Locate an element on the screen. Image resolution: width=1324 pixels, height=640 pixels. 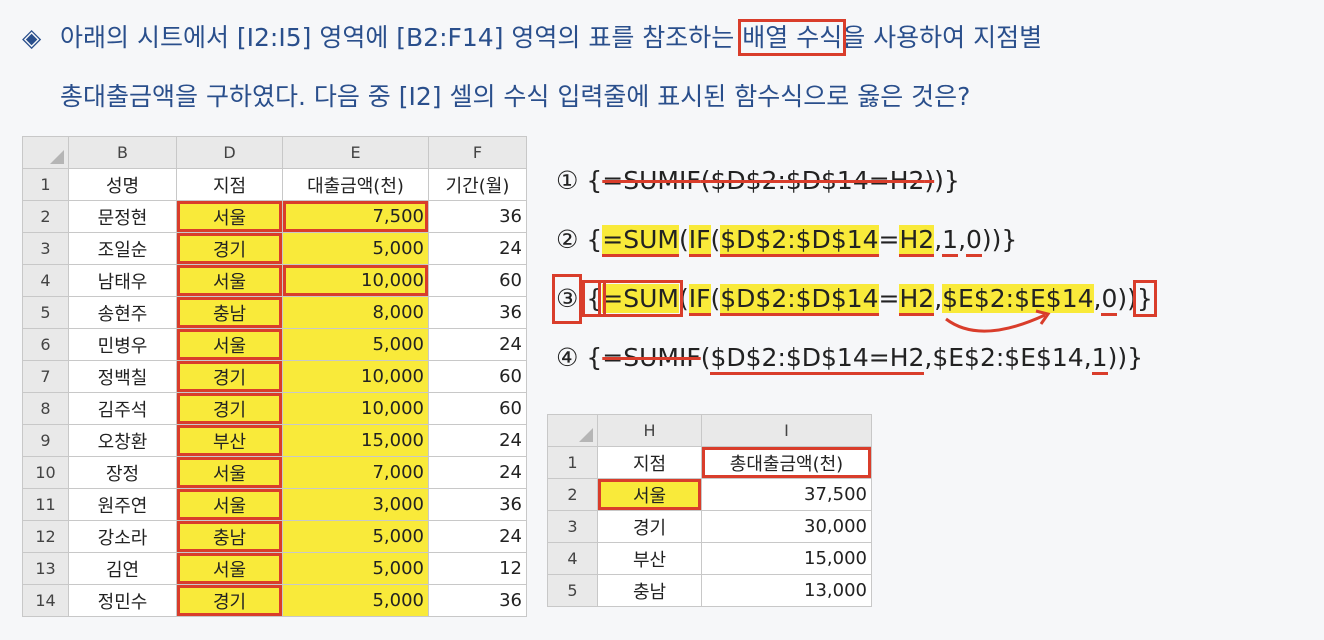
cell-loan-amount: 7,000 is located at coordinates (355, 472).